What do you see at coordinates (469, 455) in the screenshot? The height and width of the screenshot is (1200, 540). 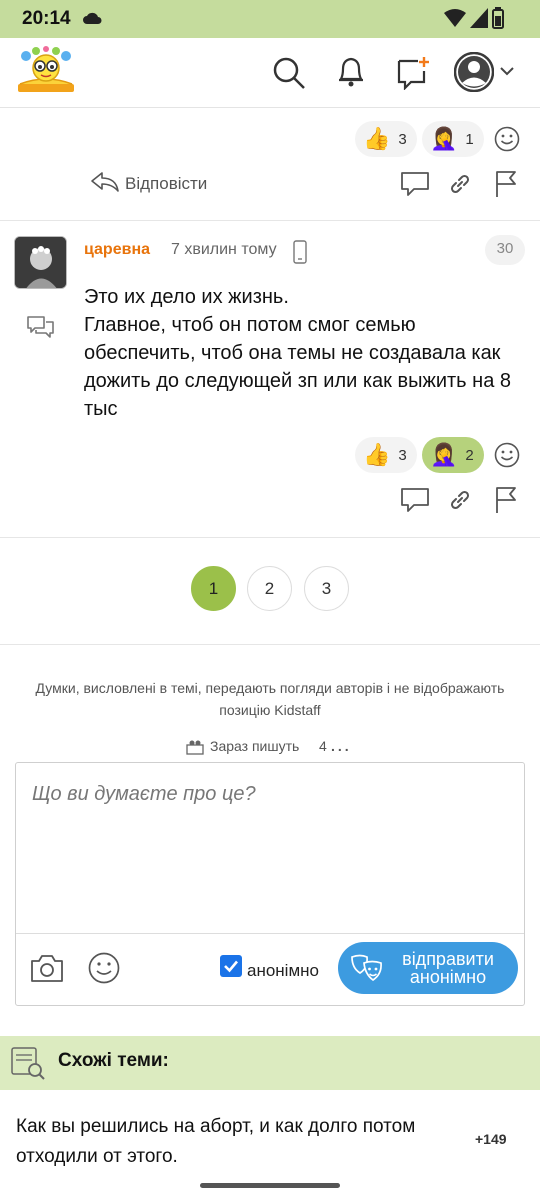 I see `reaction-count: 2` at bounding box center [469, 455].